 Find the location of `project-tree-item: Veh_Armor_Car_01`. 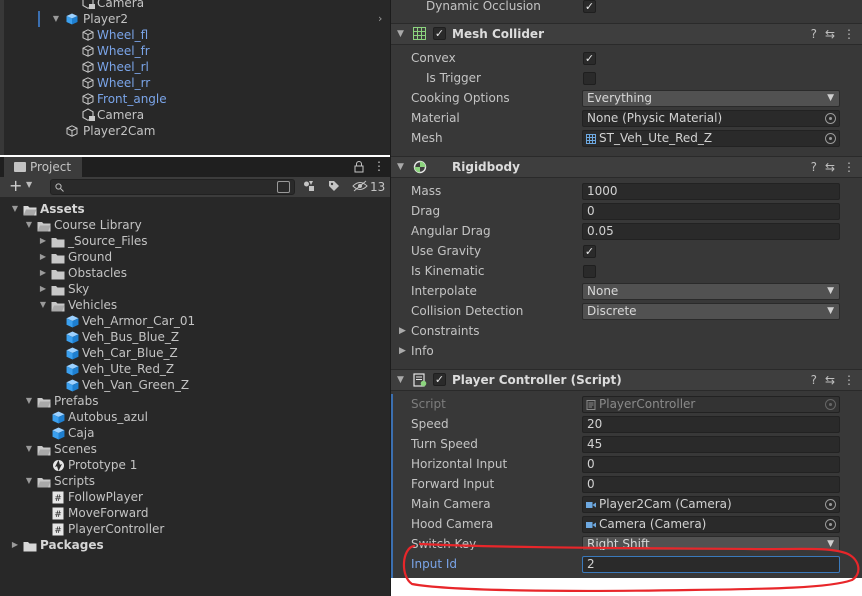

project-tree-item: Veh_Armor_Car_01 is located at coordinates (196, 321).